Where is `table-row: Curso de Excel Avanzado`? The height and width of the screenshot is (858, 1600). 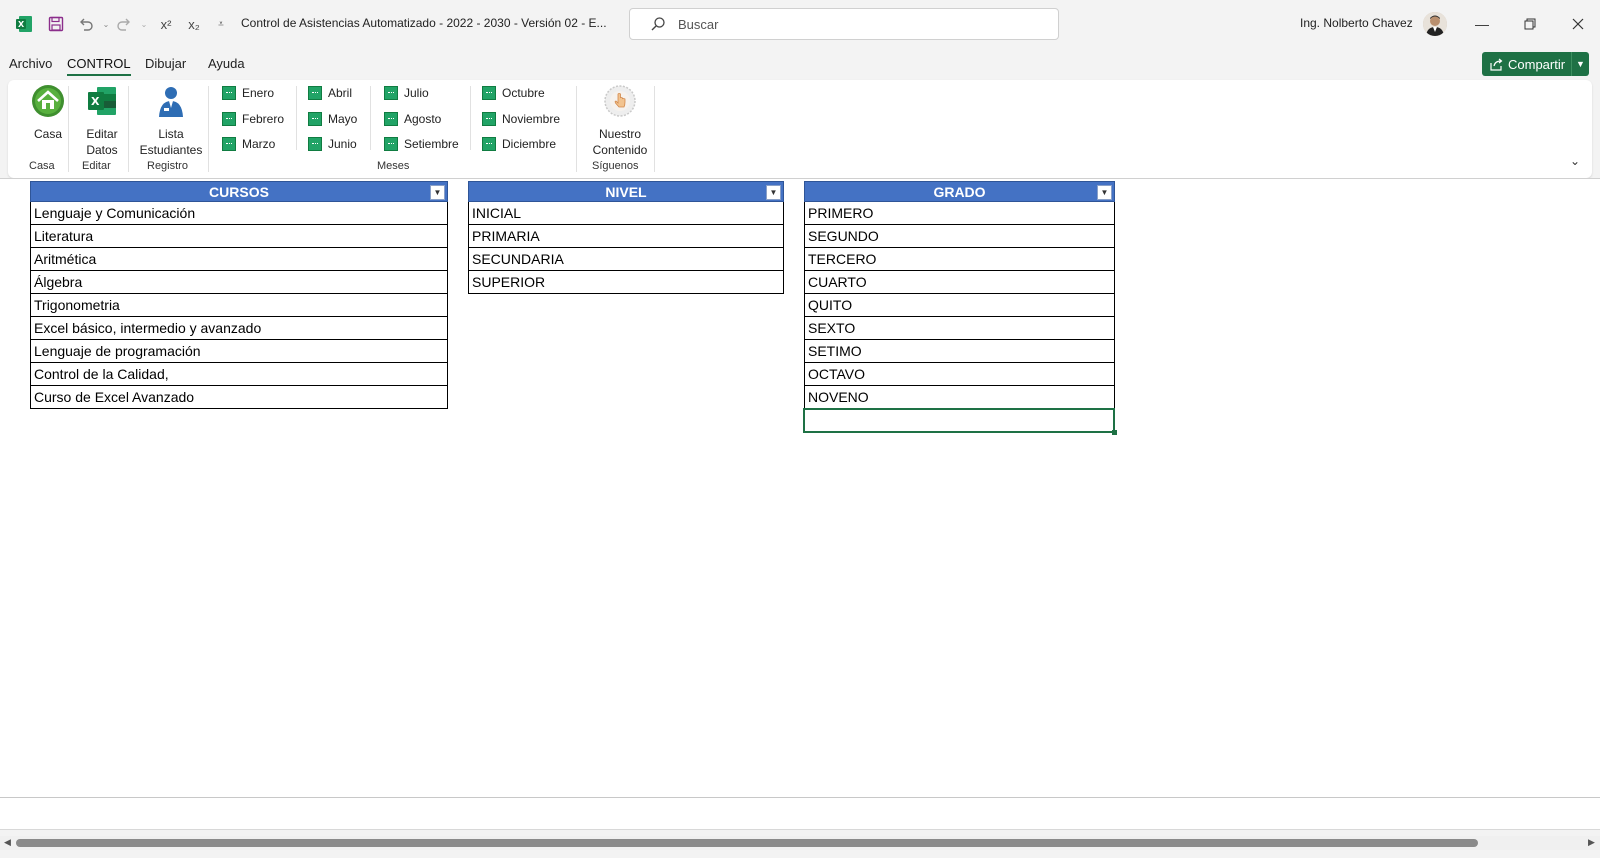 table-row: Curso de Excel Avanzado is located at coordinates (239, 397).